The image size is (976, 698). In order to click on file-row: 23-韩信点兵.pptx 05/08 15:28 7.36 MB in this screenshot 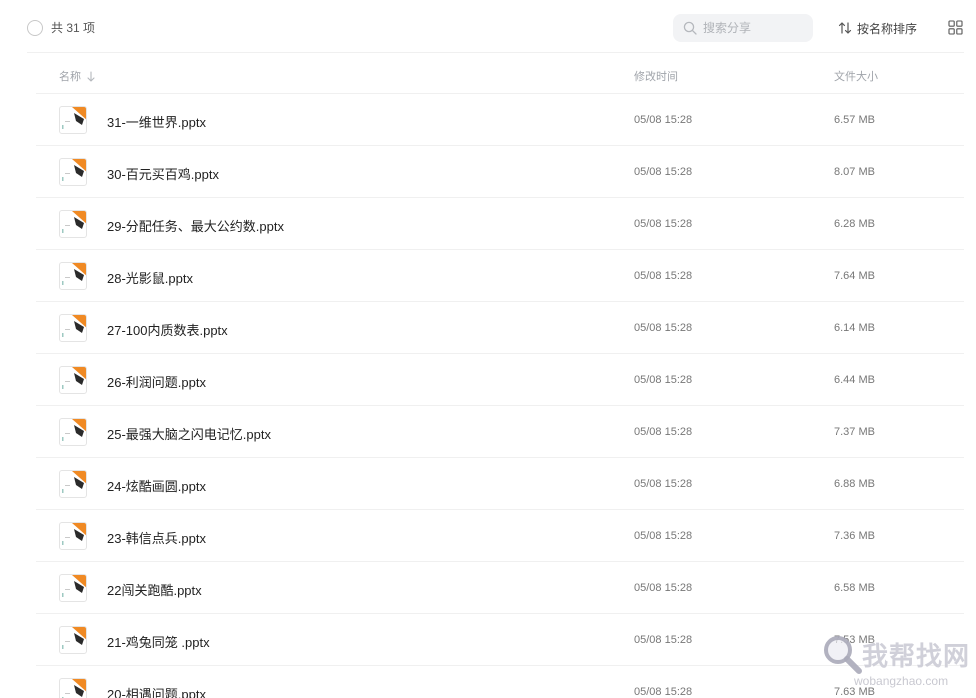, I will do `click(488, 536)`.